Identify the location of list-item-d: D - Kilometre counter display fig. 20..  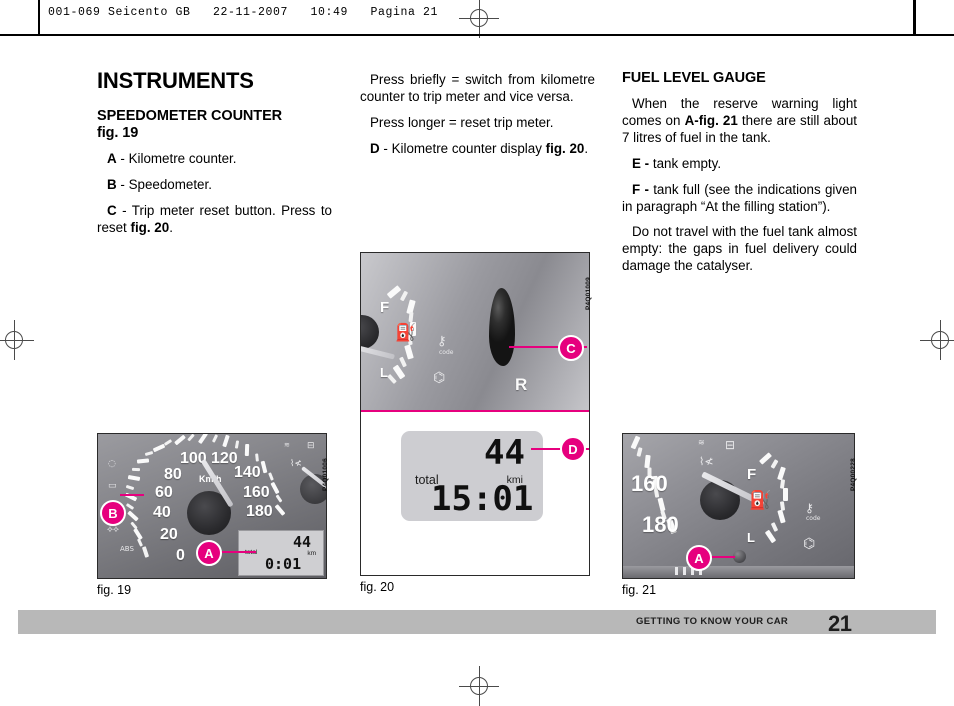
(477, 149).